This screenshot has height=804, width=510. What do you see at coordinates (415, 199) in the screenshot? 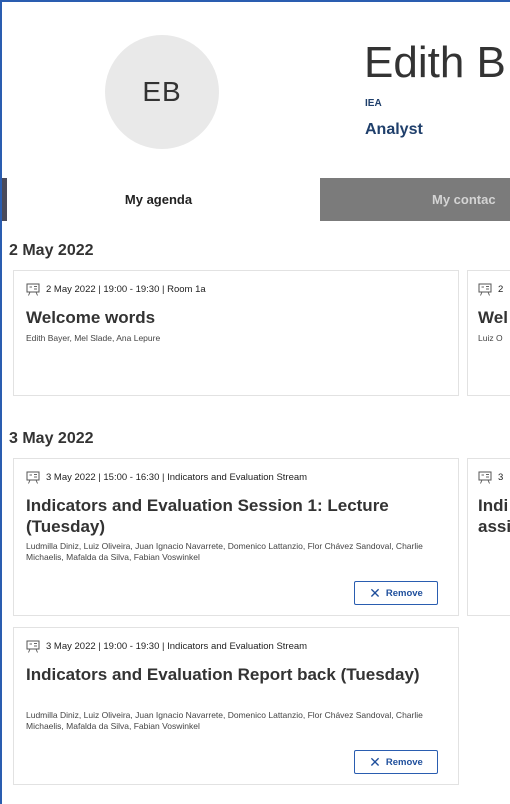
I see `tab-my-contacts: My contac` at bounding box center [415, 199].